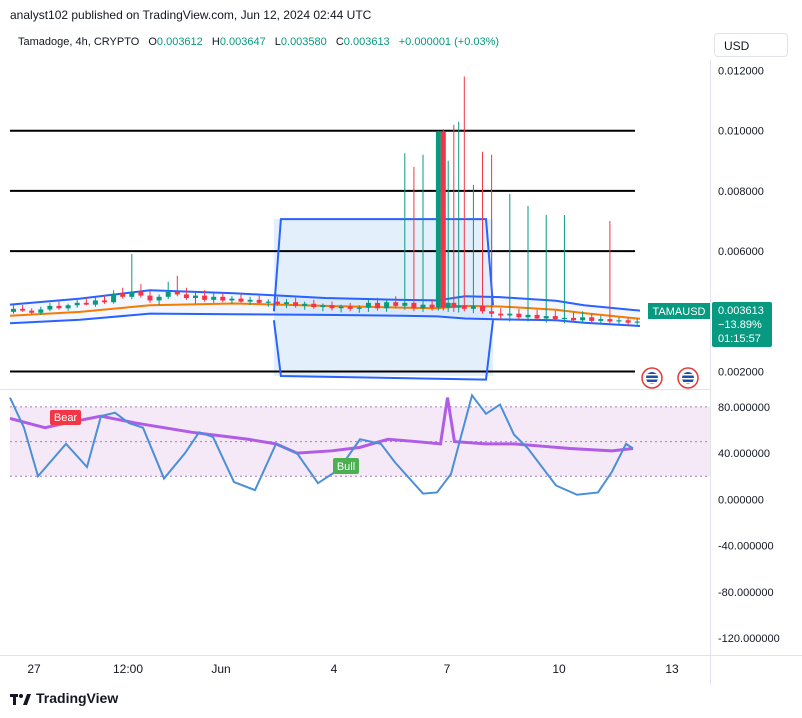  What do you see at coordinates (741, 72) in the screenshot?
I see `price-tick-label: 0.012000` at bounding box center [741, 72].